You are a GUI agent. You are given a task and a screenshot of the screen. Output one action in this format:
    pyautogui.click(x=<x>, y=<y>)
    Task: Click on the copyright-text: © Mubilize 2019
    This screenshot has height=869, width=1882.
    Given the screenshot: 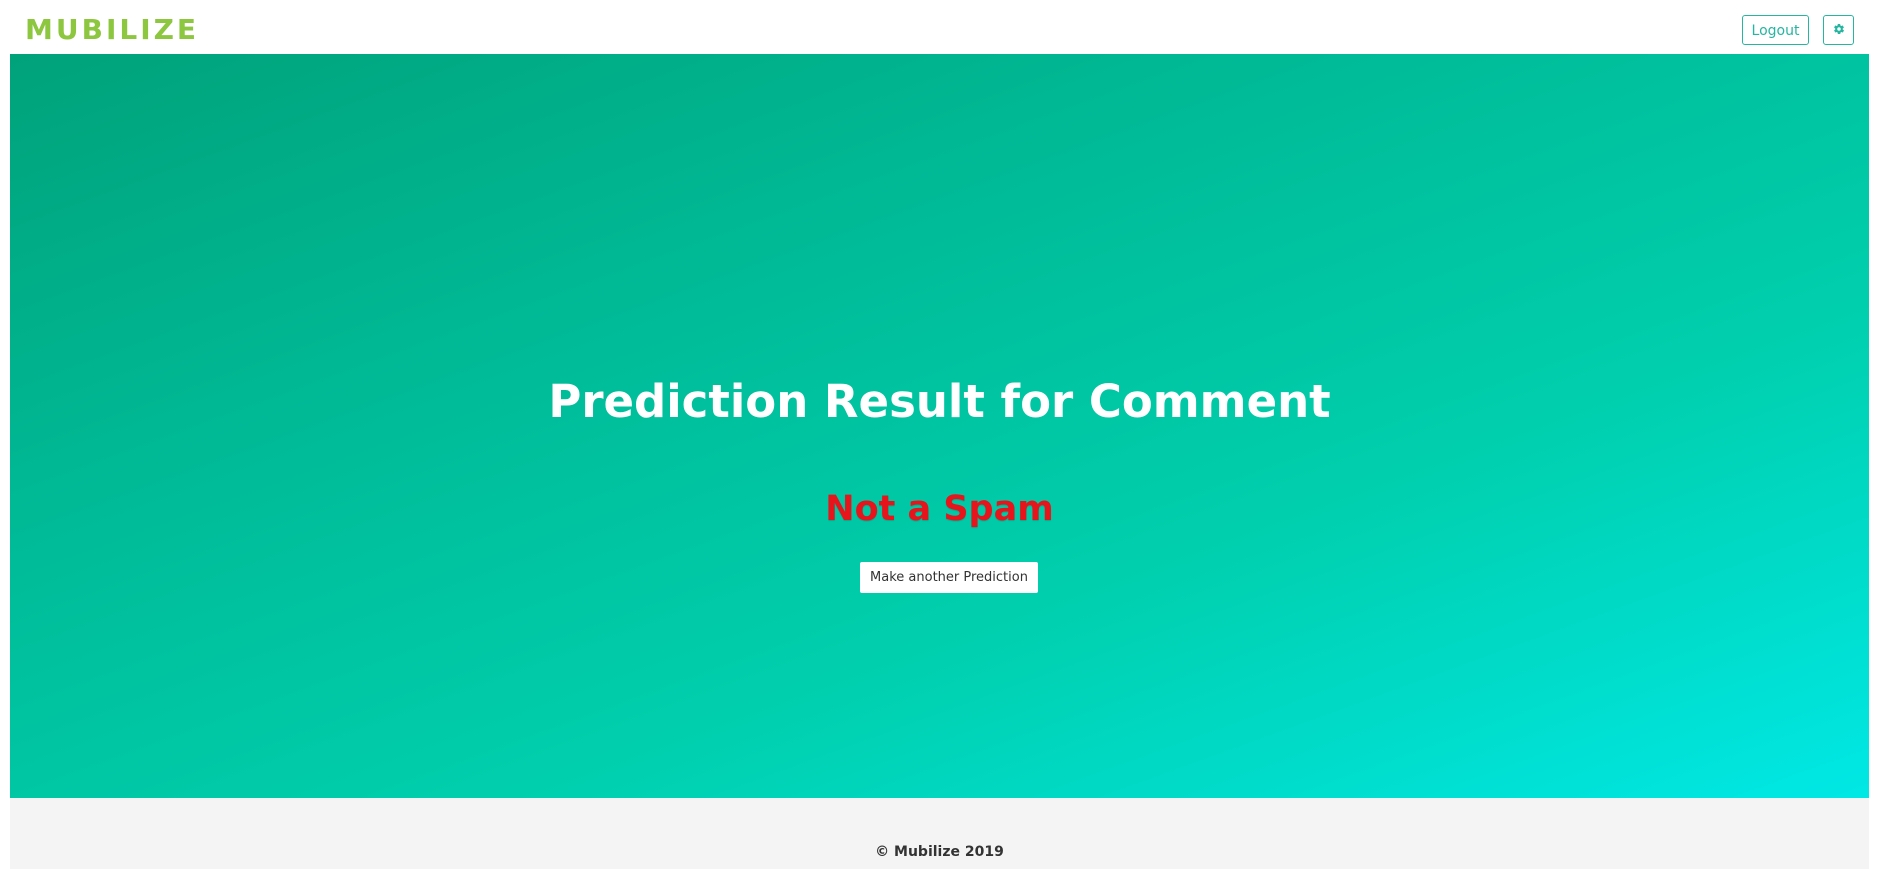 What is the action you would take?
    pyautogui.click(x=939, y=852)
    